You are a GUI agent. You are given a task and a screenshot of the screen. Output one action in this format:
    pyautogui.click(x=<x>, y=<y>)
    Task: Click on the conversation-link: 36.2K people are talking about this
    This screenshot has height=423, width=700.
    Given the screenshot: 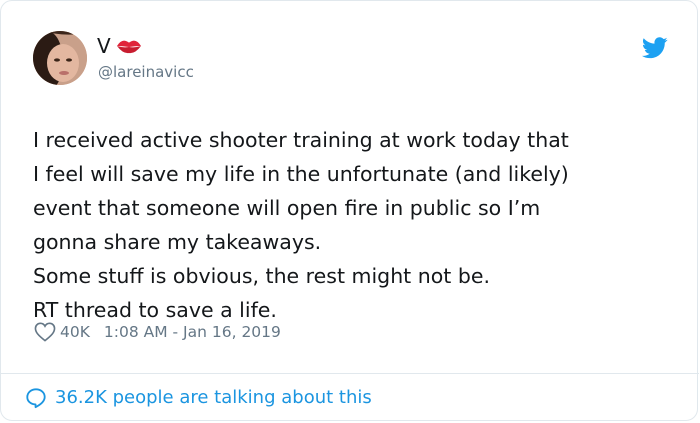 What is the action you would take?
    pyautogui.click(x=198, y=398)
    